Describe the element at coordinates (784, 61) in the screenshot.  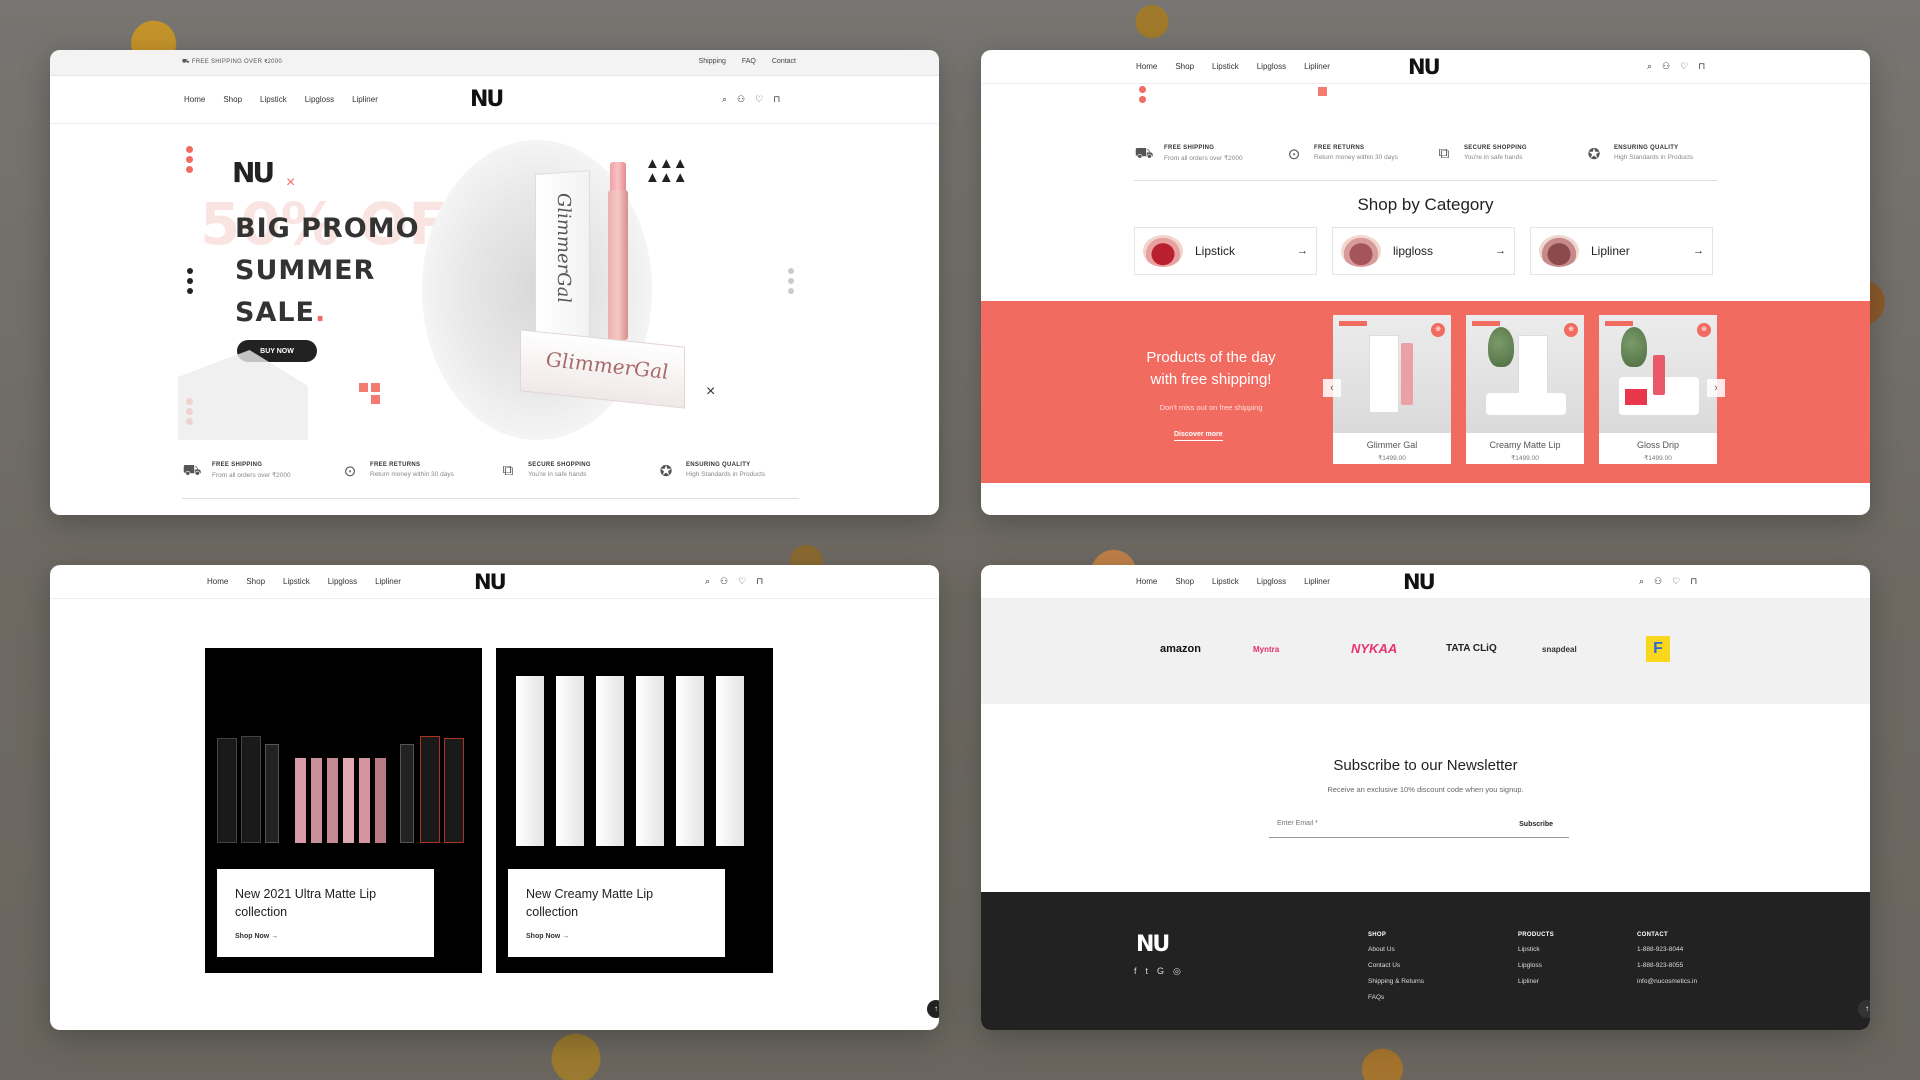
I see `topbar-link-contact: Contact` at that location.